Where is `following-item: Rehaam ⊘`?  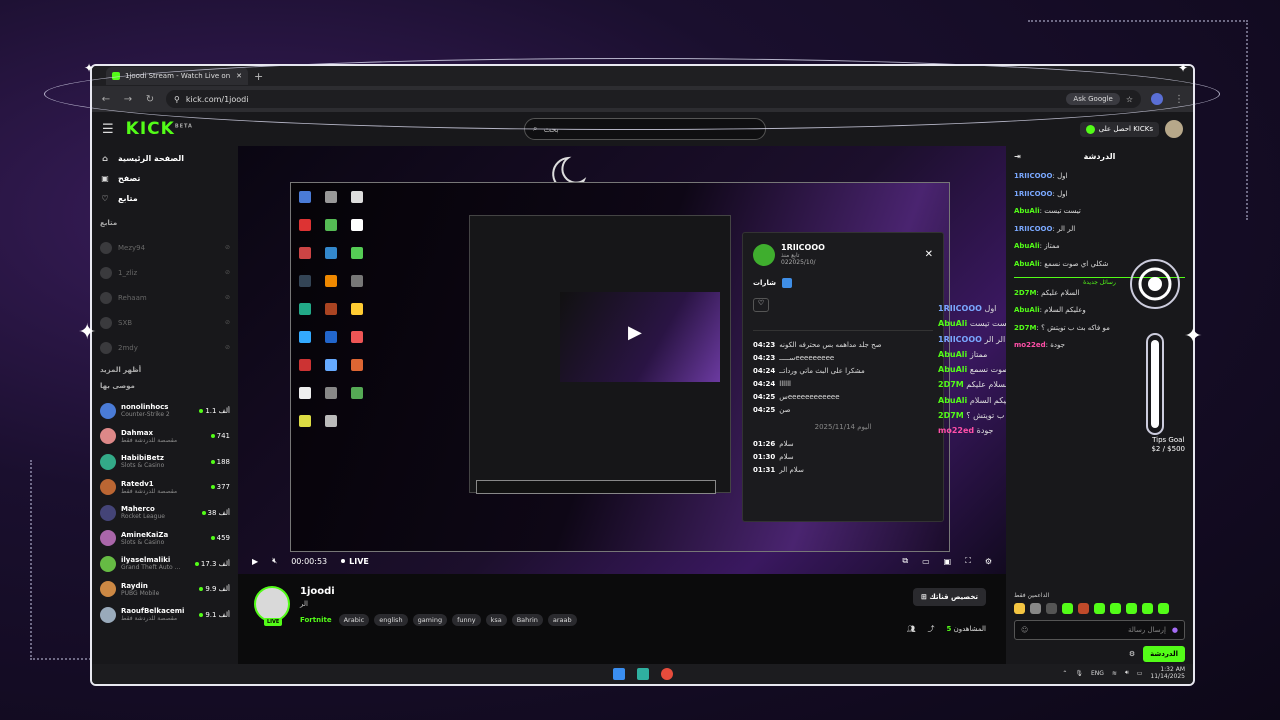 following-item: Rehaam ⊘ is located at coordinates (165, 297).